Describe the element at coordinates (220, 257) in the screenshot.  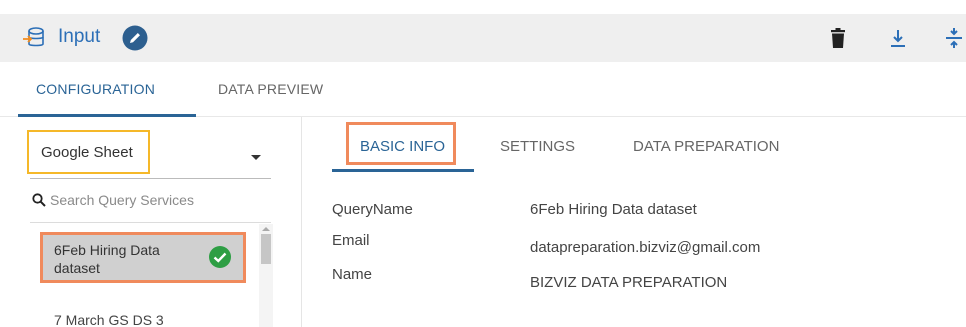
I see `check-circle-icon` at that location.